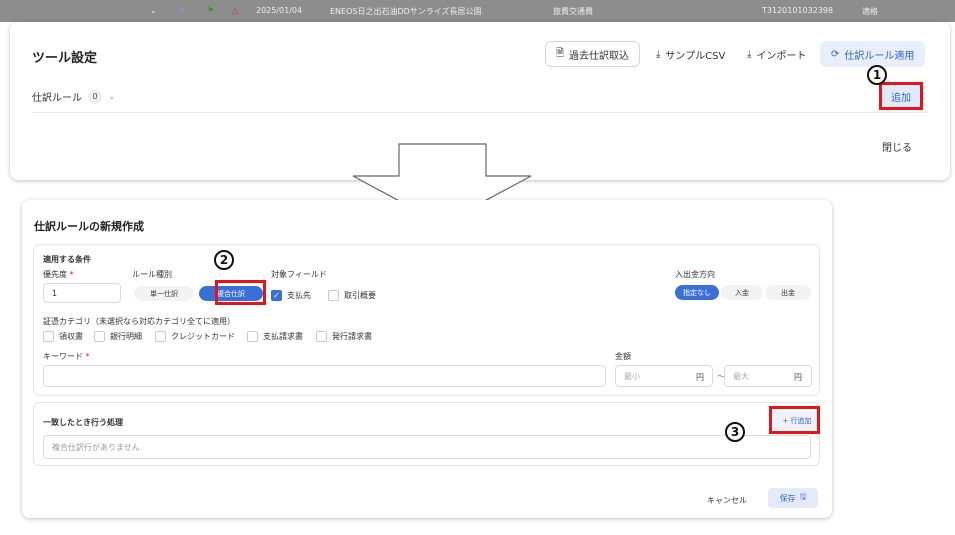 Image resolution: width=955 pixels, height=535 pixels. I want to click on row-status: 適格, so click(870, 11).